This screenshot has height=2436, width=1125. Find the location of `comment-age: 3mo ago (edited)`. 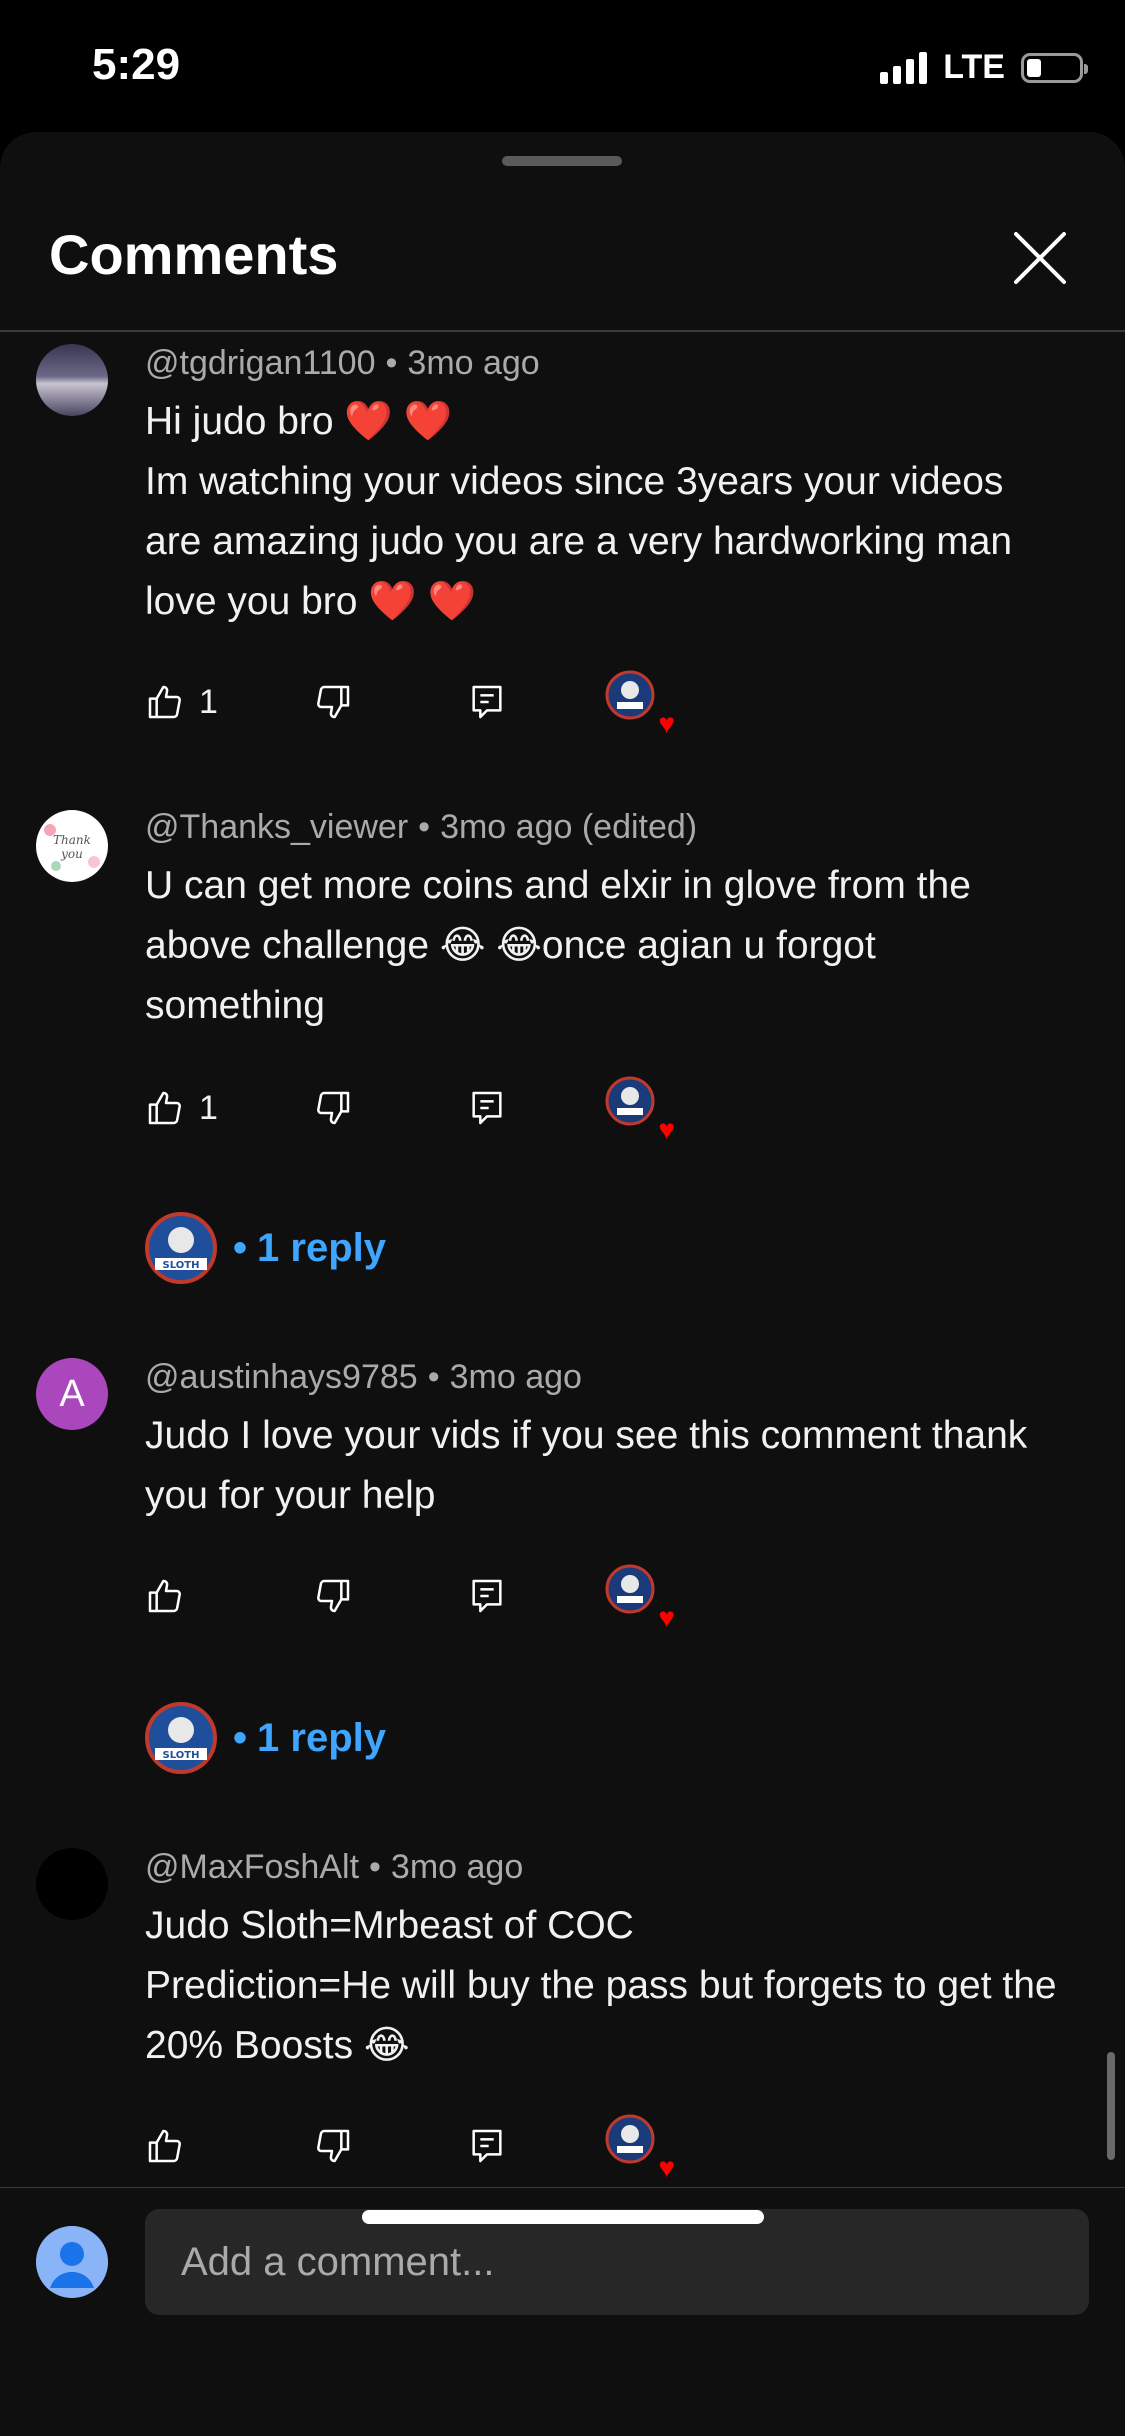

comment-age: 3mo ago (edited) is located at coordinates (569, 827).